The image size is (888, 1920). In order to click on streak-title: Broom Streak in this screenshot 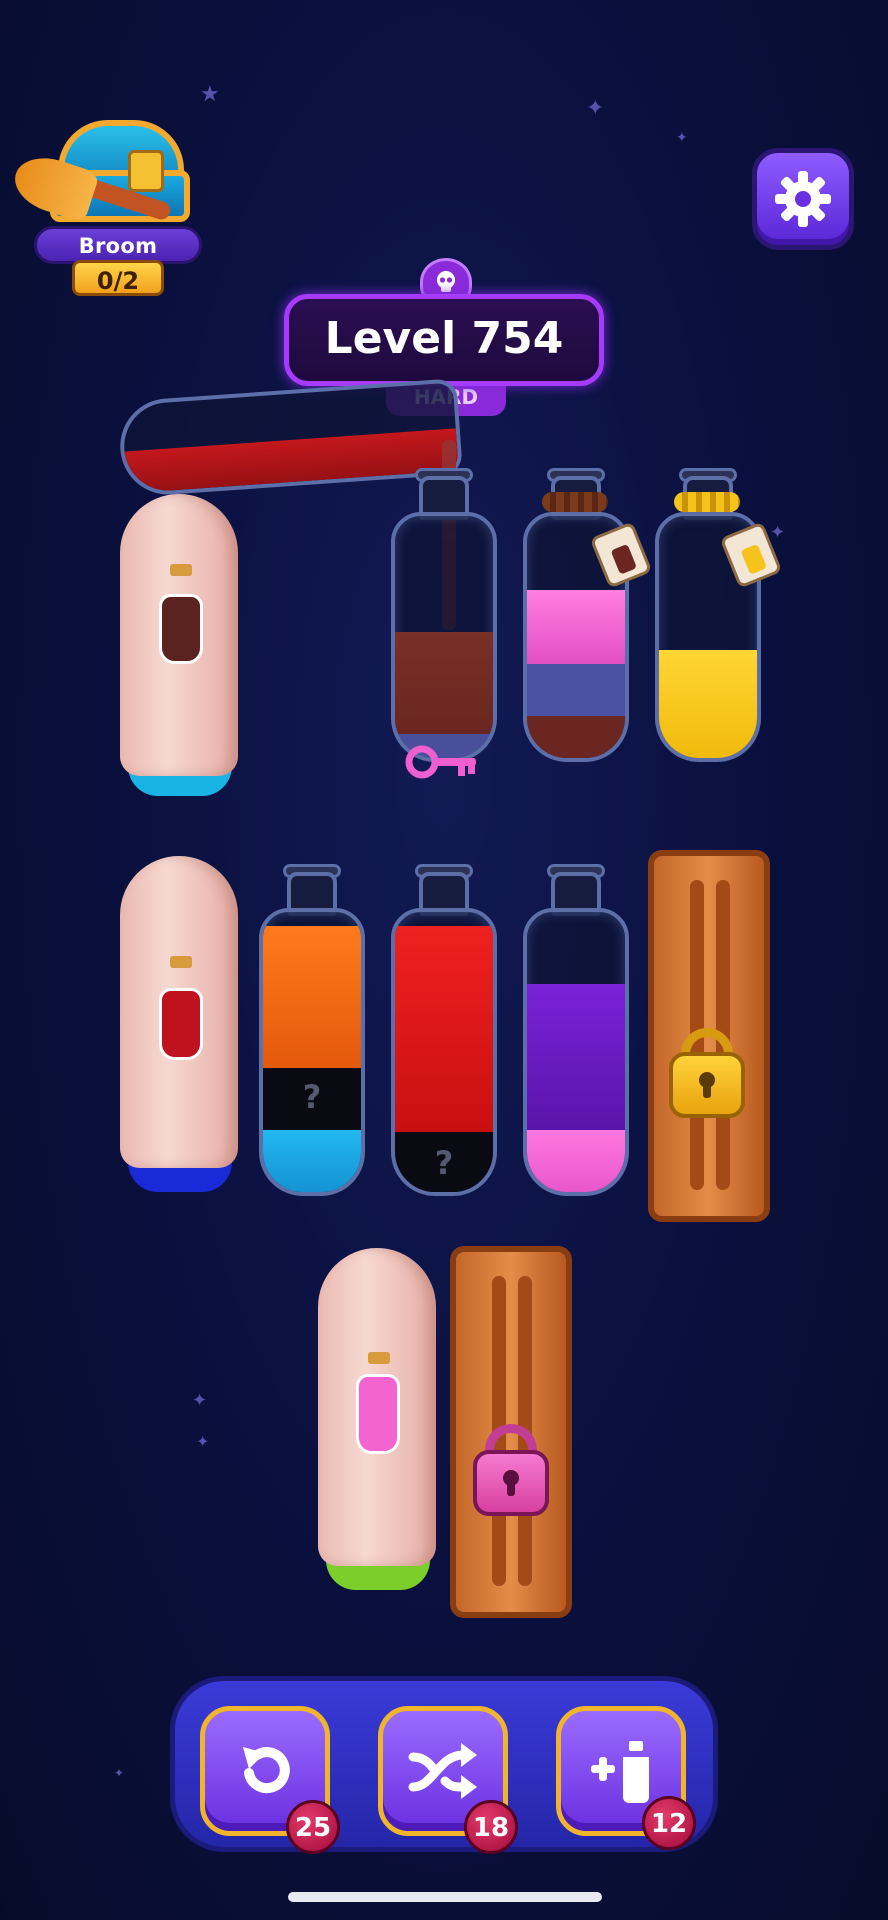, I will do `click(118, 259)`.